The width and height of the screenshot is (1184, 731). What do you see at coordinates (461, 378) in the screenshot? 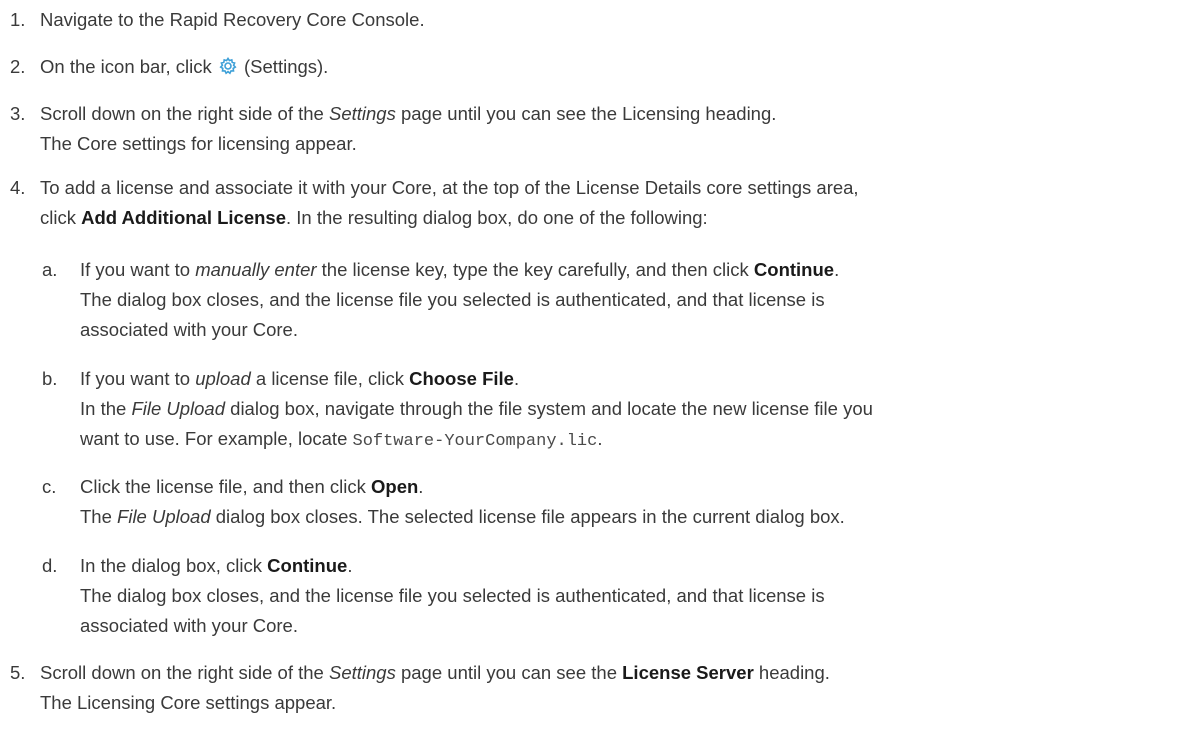
I see `ui-term: Choose File` at bounding box center [461, 378].